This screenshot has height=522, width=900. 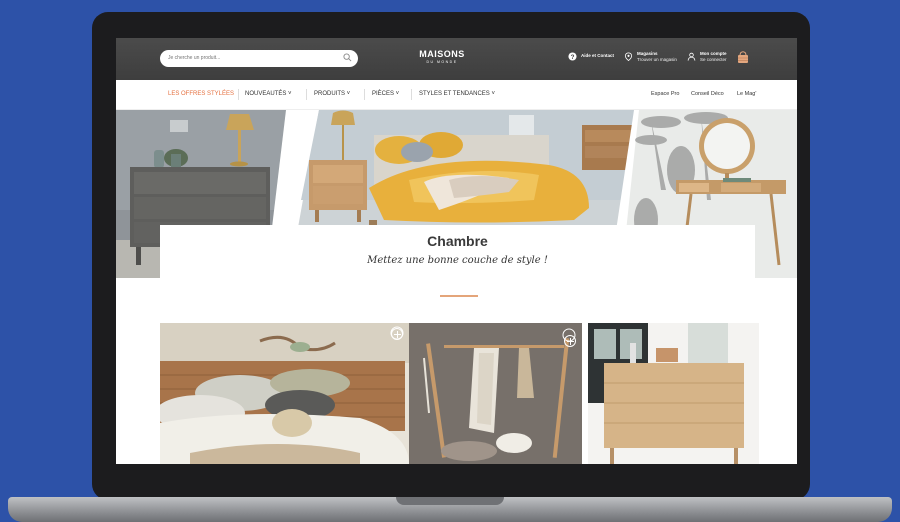 I want to click on hero-title: Chambre, so click(x=457, y=241).